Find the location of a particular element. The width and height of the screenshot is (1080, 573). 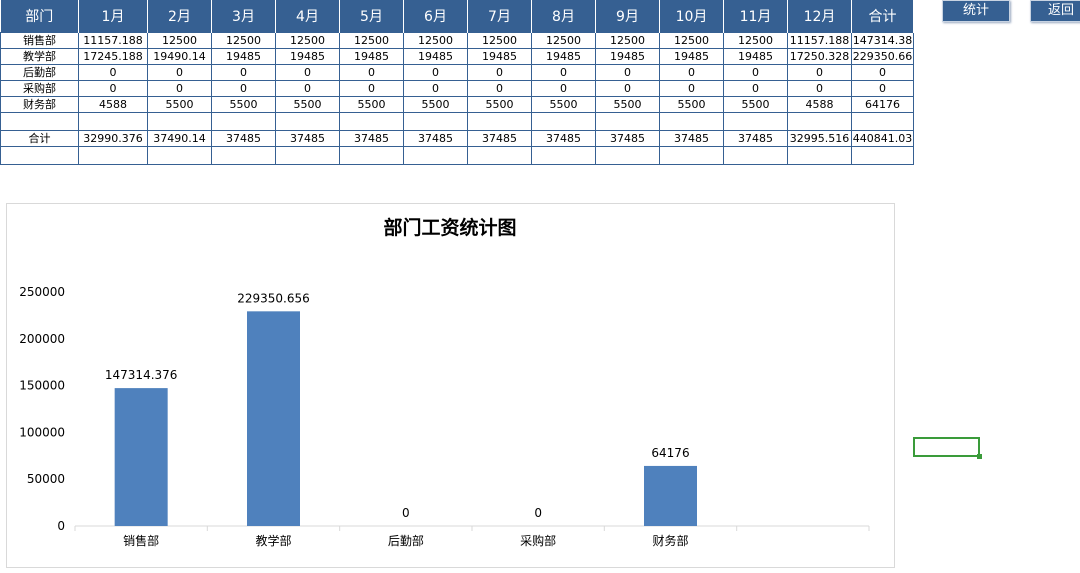

column-header: 2月 is located at coordinates (179, 16).